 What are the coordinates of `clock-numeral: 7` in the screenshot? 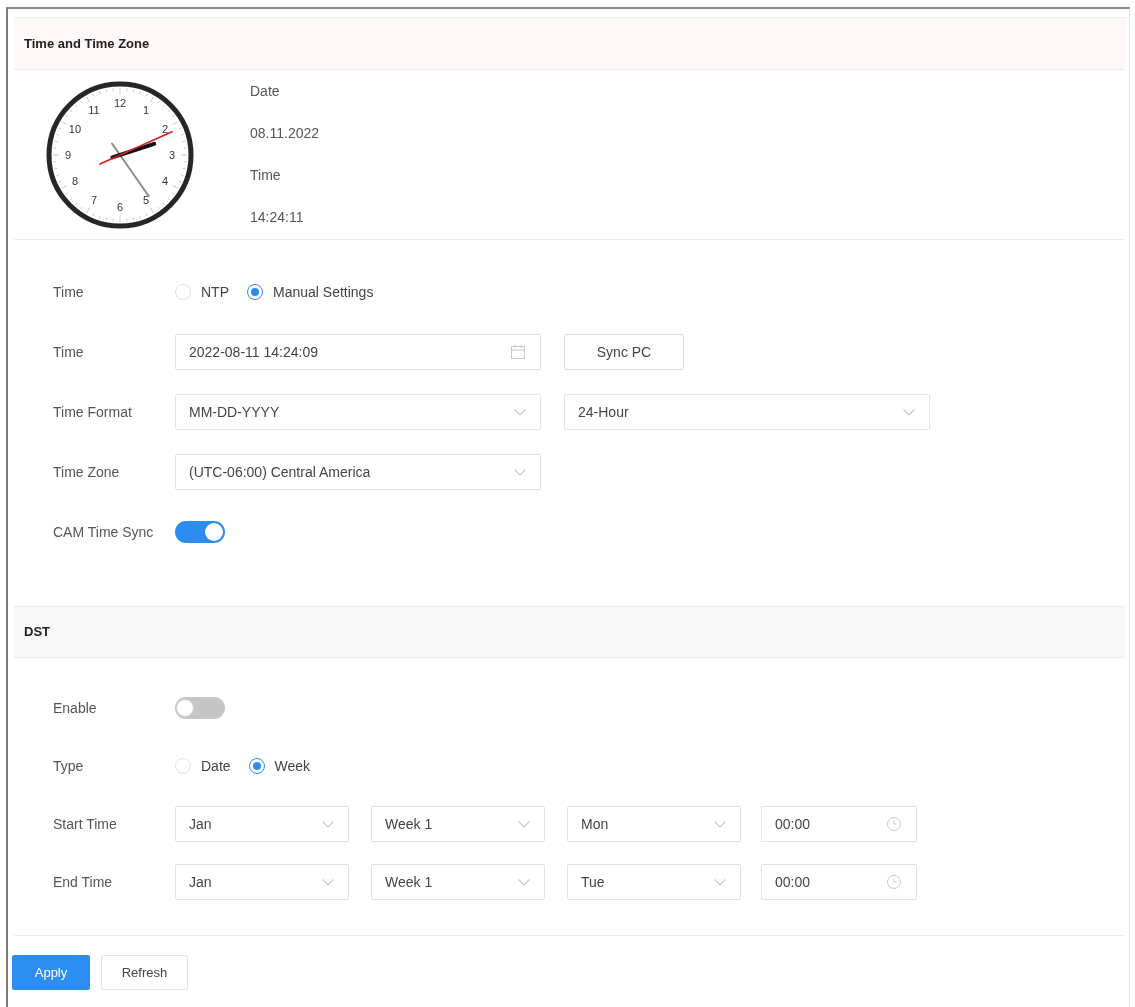 It's located at (94, 200).